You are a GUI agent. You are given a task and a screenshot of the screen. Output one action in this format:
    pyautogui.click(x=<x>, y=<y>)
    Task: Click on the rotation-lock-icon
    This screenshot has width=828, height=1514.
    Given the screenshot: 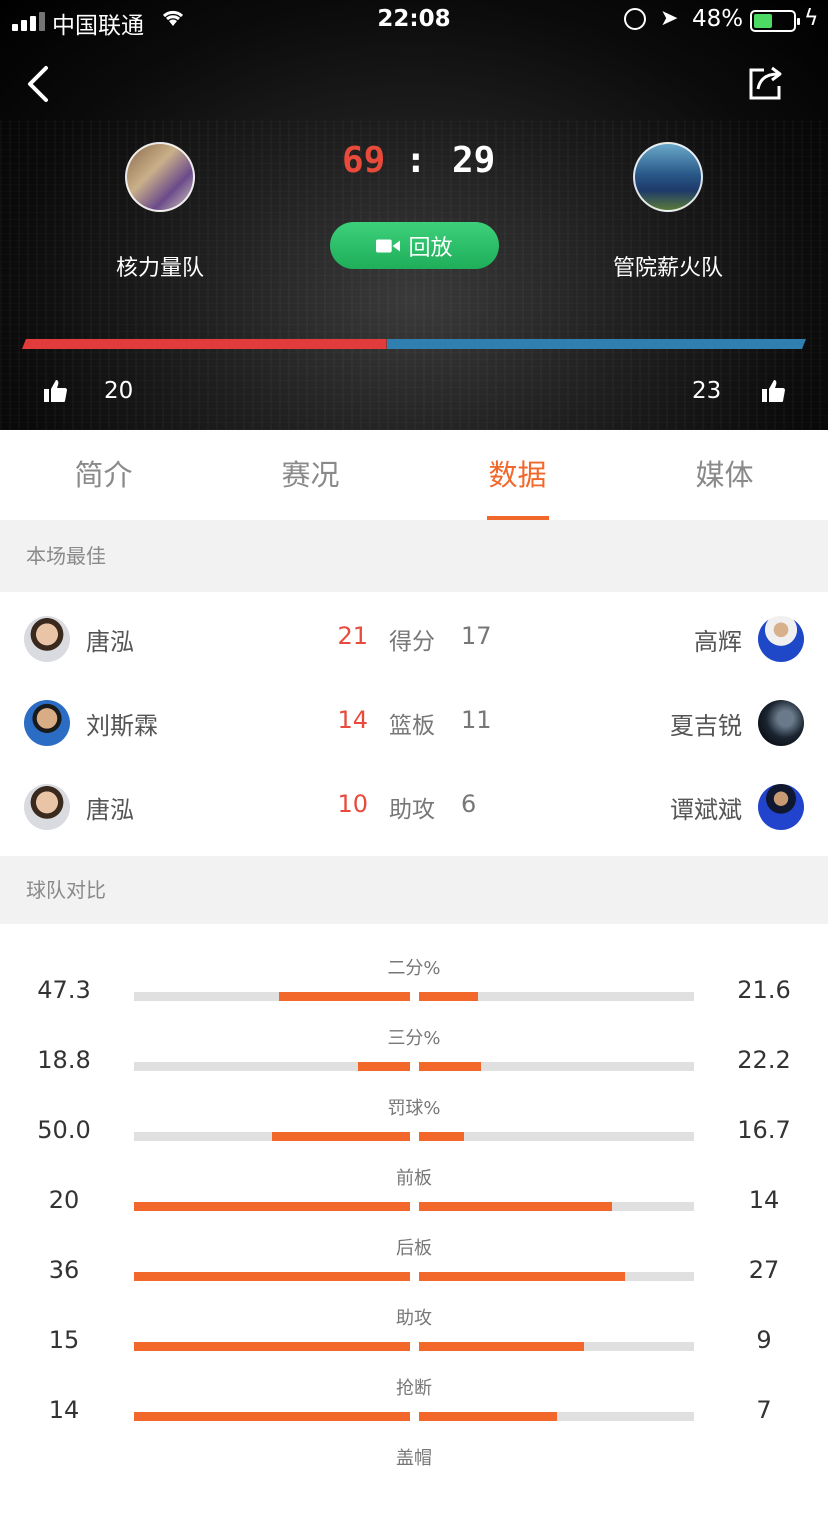 What is the action you would take?
    pyautogui.click(x=635, y=19)
    